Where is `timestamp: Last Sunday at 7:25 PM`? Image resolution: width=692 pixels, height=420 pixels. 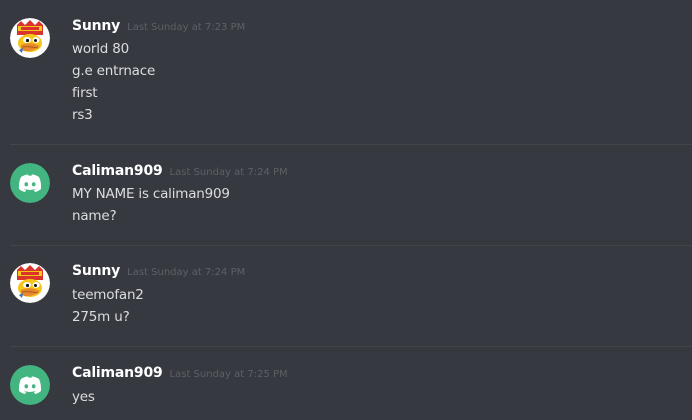 timestamp: Last Sunday at 7:25 PM is located at coordinates (228, 374).